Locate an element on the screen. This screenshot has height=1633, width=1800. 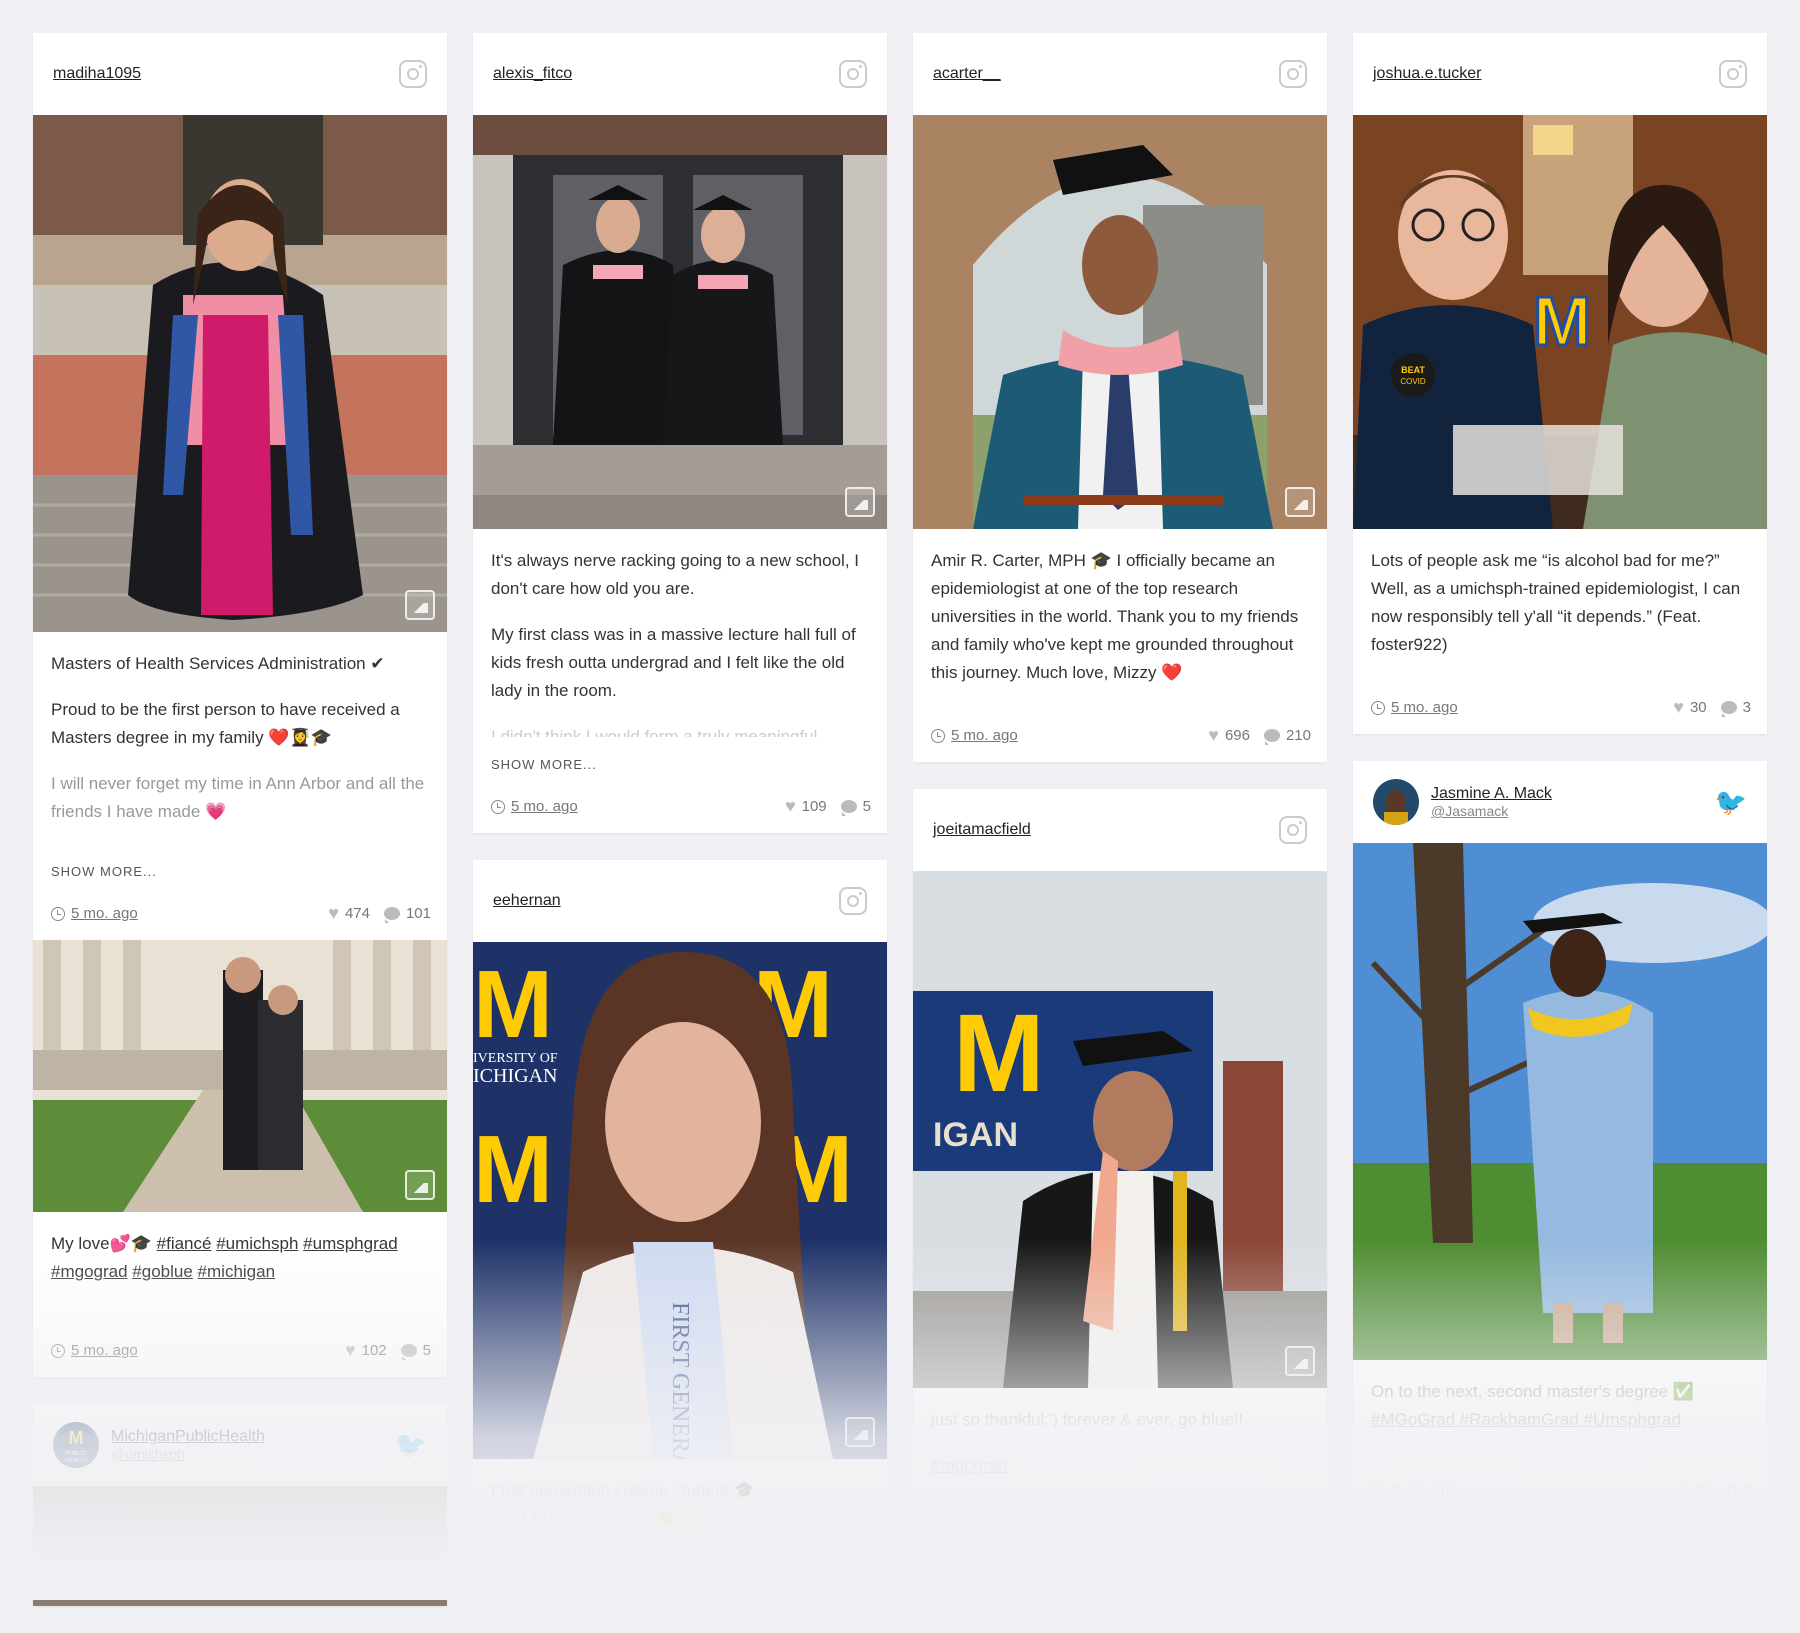
caption-line-1: First-generation college student 🎓 is located at coordinates (623, 1490).